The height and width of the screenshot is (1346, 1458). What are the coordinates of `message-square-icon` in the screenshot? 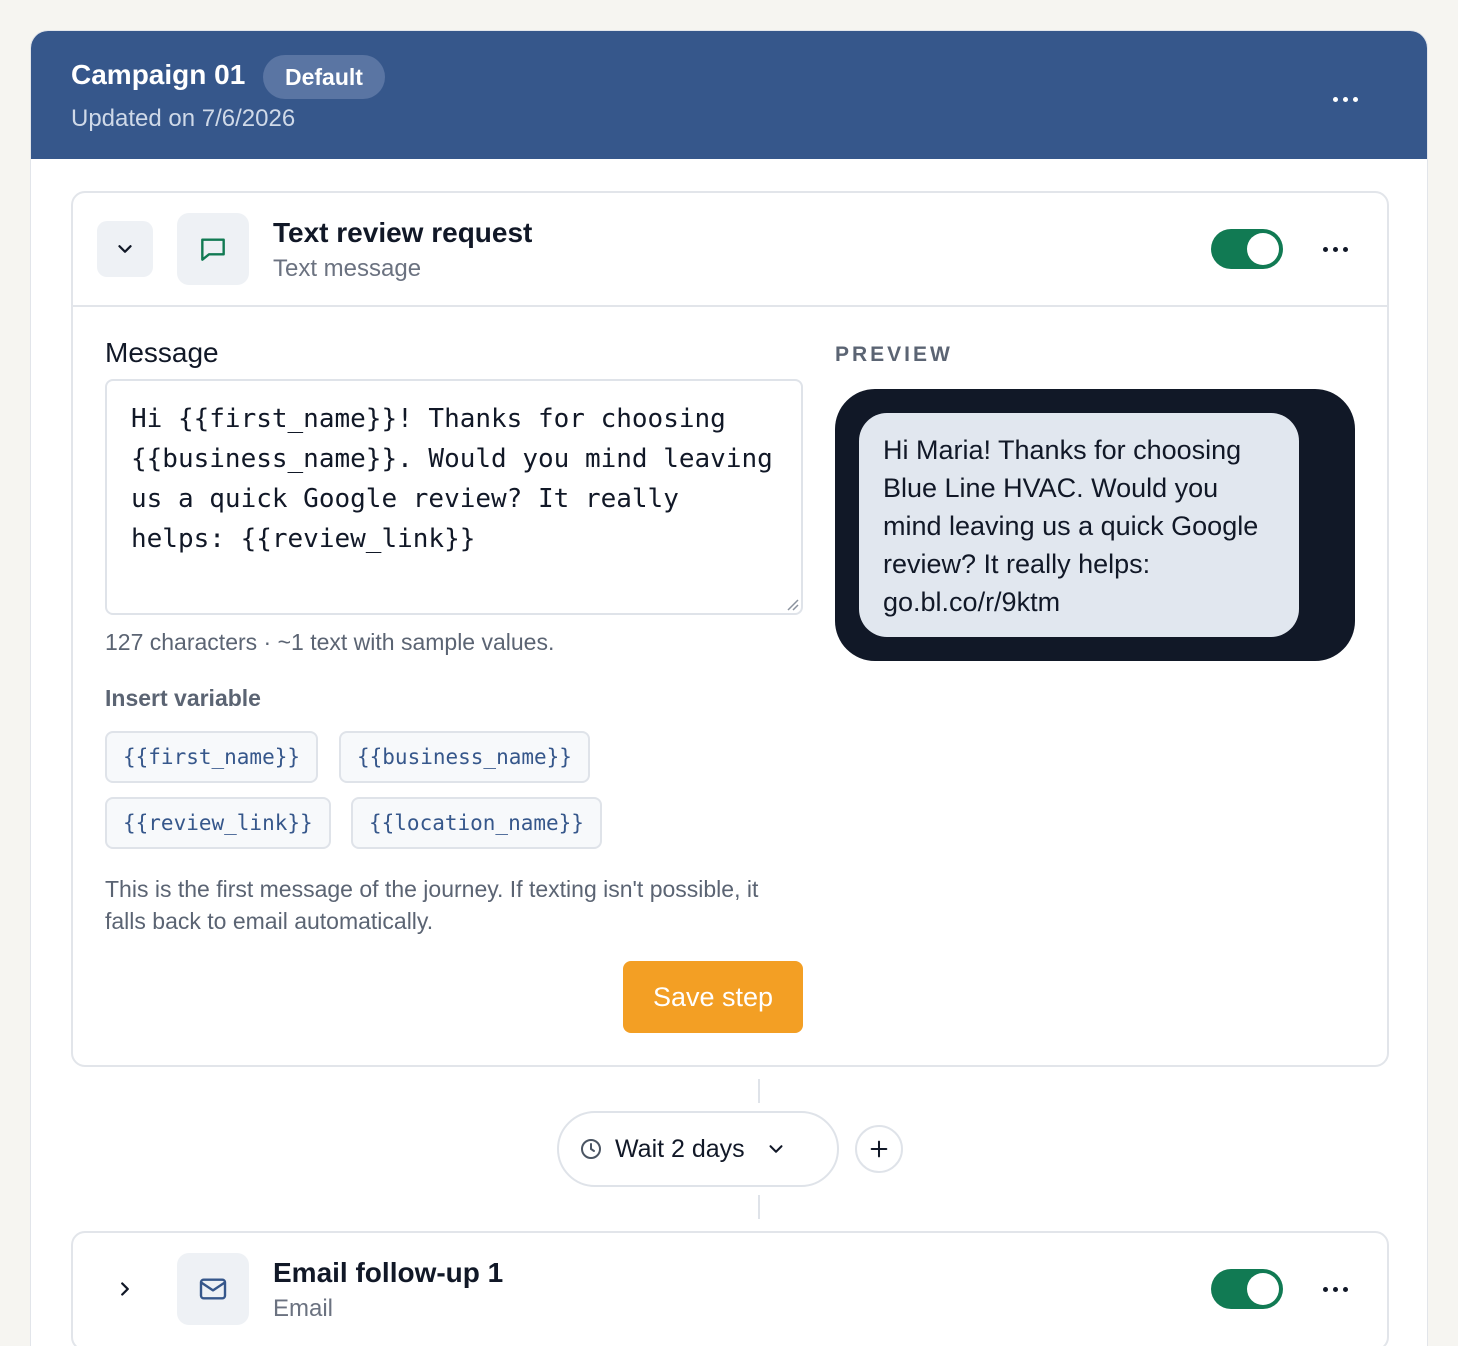 It's located at (213, 249).